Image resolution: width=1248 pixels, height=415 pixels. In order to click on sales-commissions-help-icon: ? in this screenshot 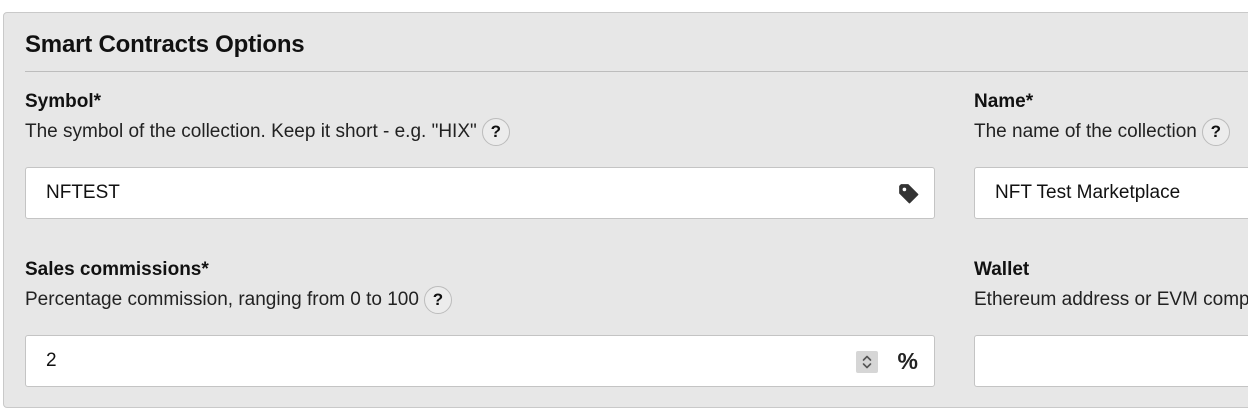, I will do `click(437, 300)`.